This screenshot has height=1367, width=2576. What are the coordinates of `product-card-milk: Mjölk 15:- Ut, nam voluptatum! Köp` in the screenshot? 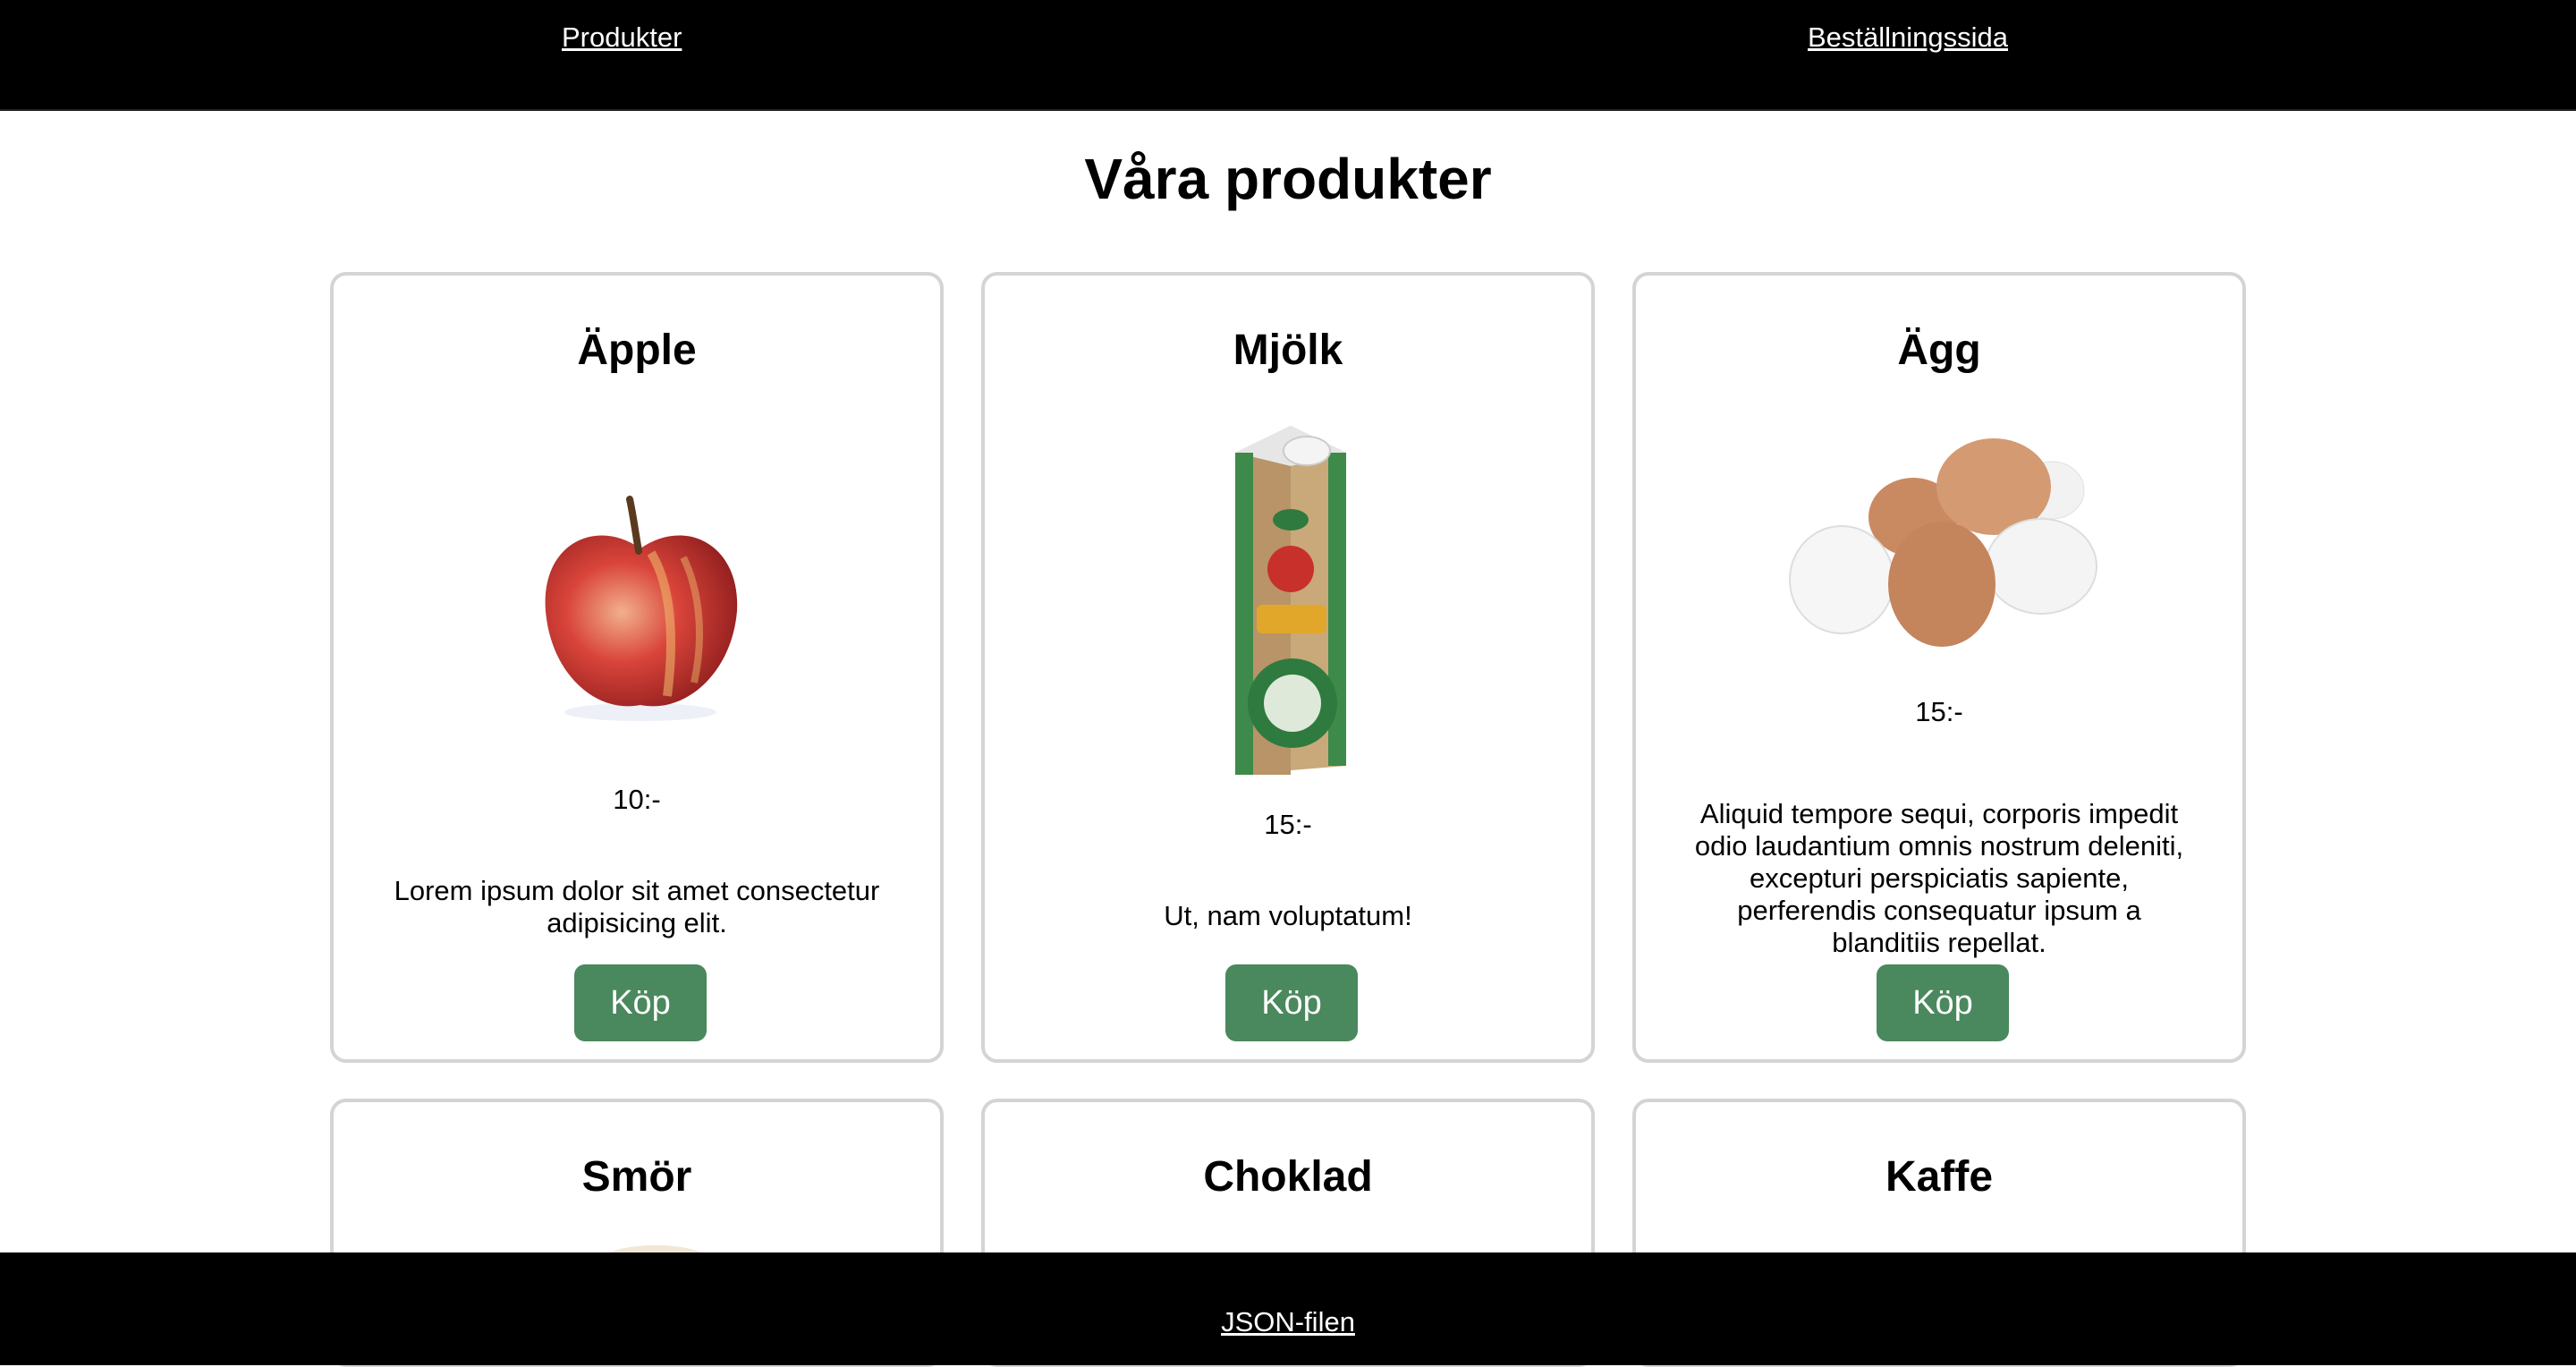 It's located at (1288, 667).